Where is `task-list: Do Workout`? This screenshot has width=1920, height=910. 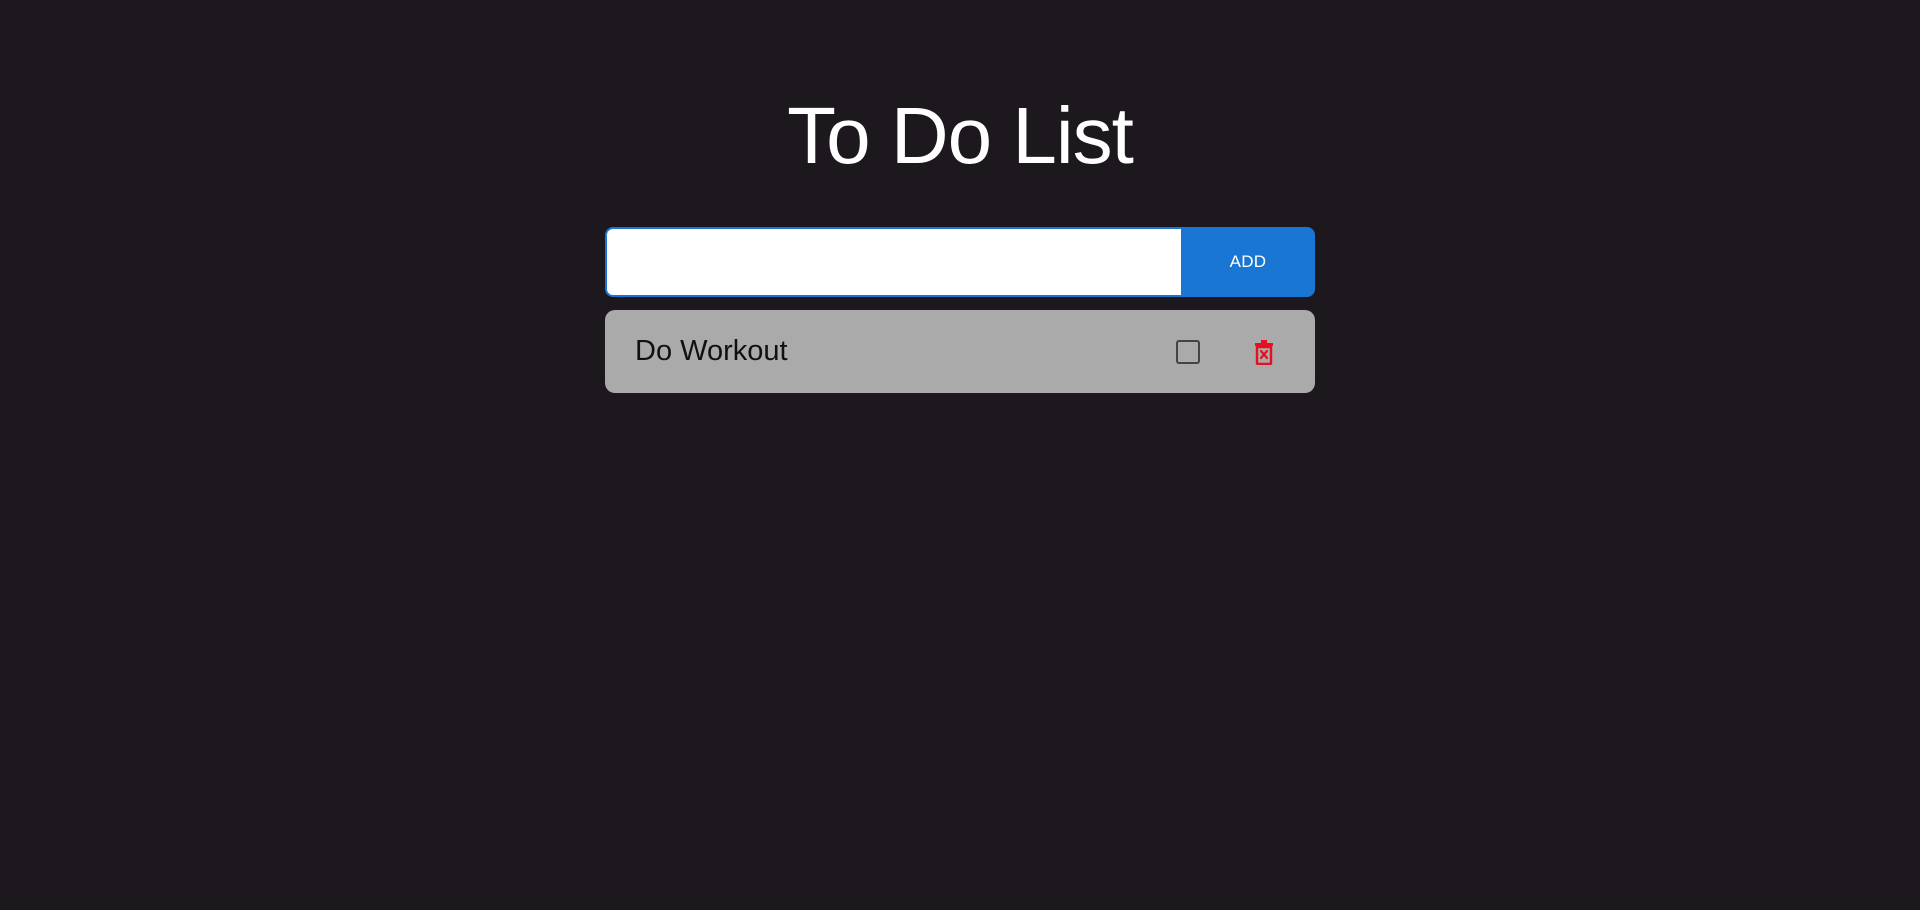 task-list: Do Workout is located at coordinates (960, 351).